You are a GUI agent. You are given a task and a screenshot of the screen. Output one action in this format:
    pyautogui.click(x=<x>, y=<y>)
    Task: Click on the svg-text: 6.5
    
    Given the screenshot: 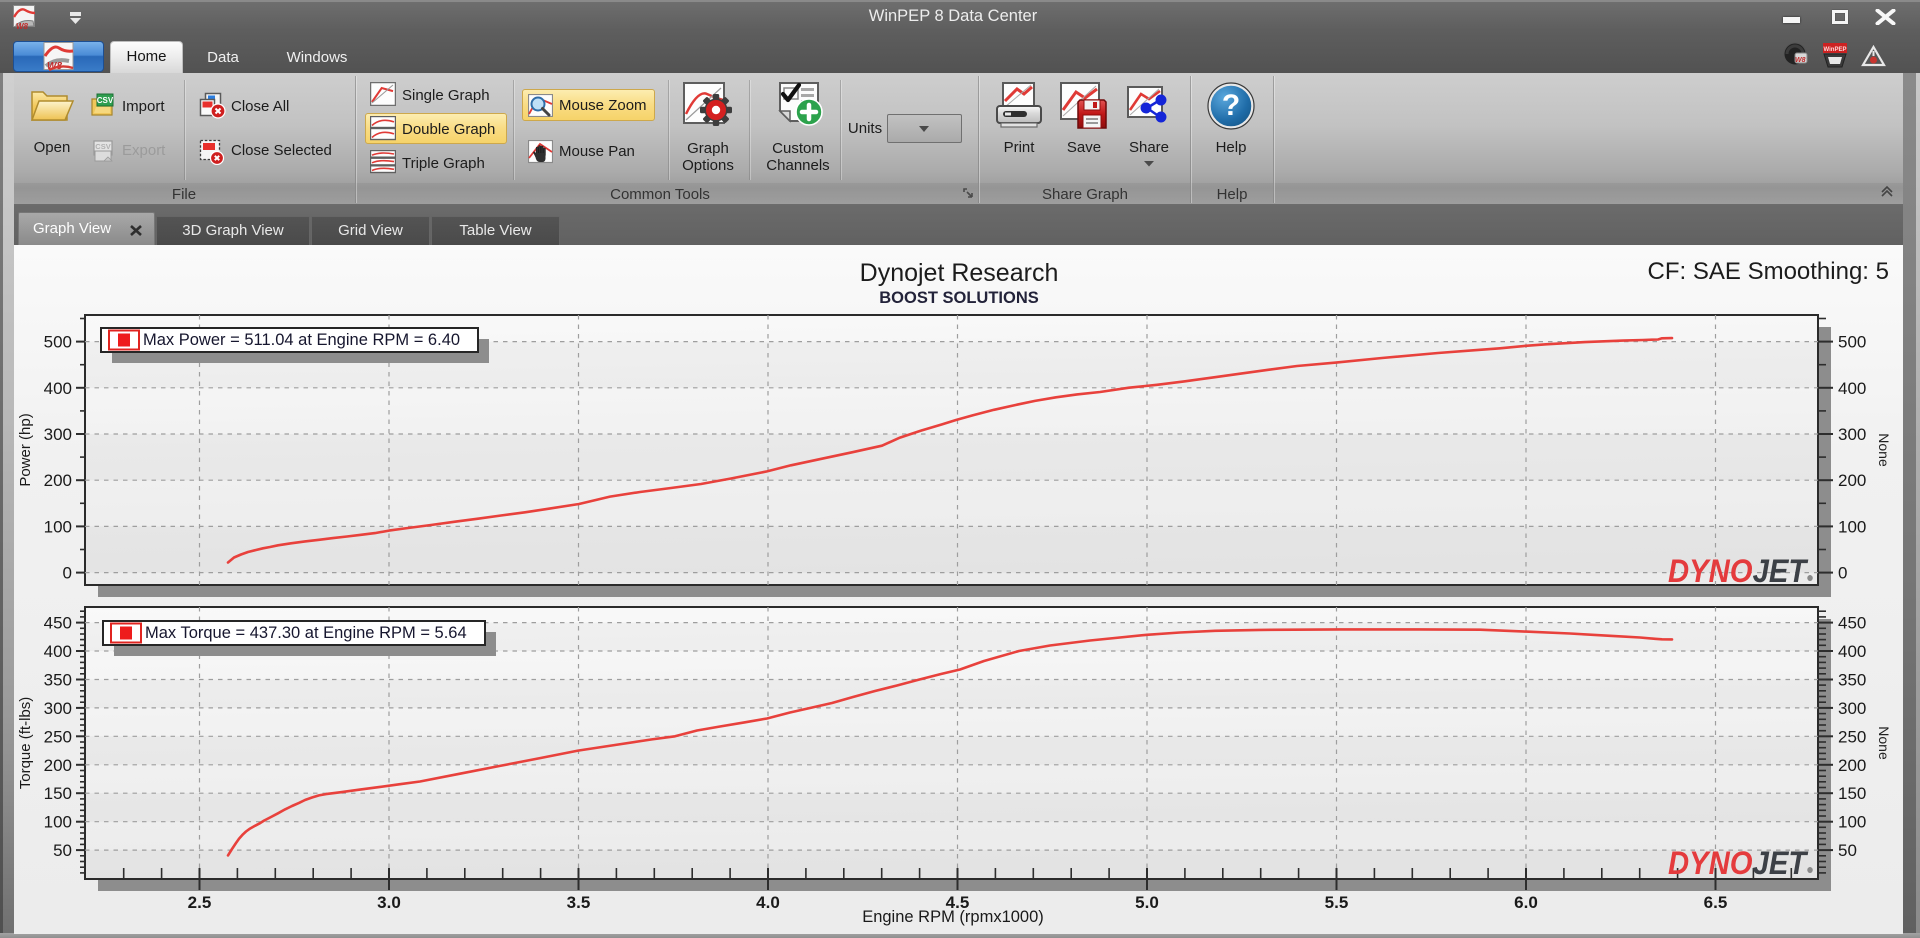 What is the action you would take?
    pyautogui.click(x=1716, y=902)
    